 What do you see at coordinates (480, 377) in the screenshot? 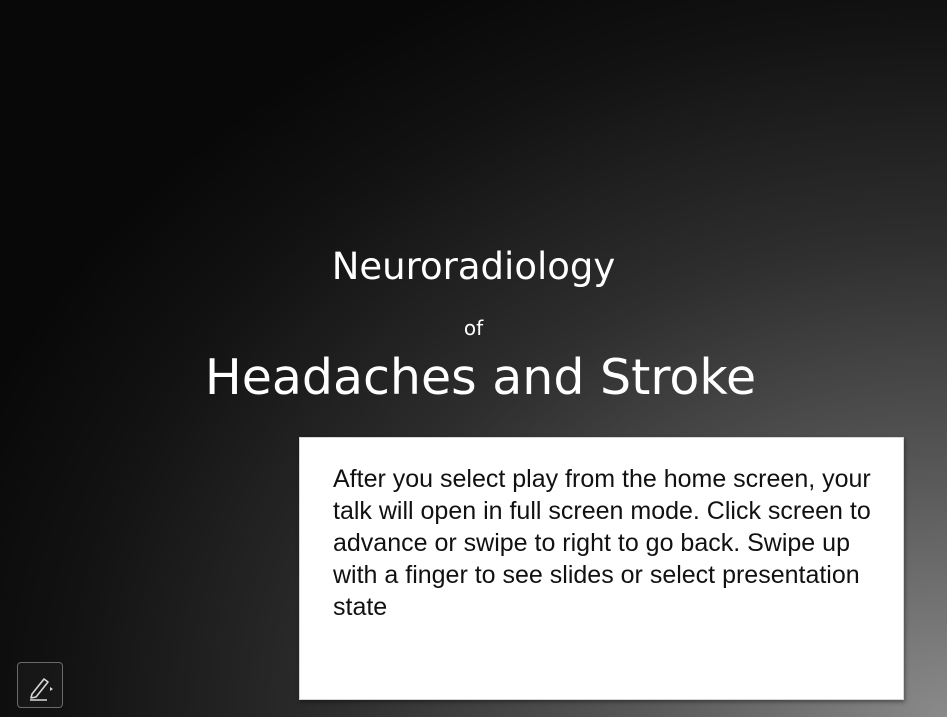
I see `slide-title-main: Headaches and Stroke` at bounding box center [480, 377].